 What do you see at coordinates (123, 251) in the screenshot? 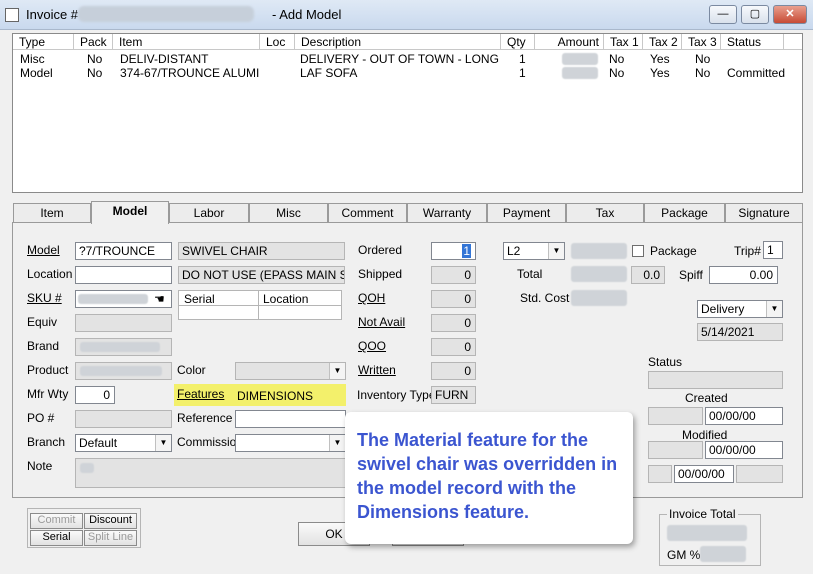
I see `model-input: ?7/TROUNCE ALI` at bounding box center [123, 251].